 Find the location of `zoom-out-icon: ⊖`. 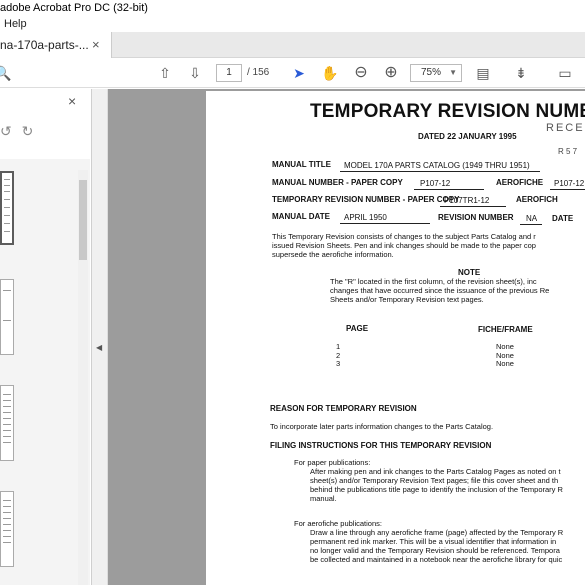

zoom-out-icon: ⊖ is located at coordinates (361, 73).